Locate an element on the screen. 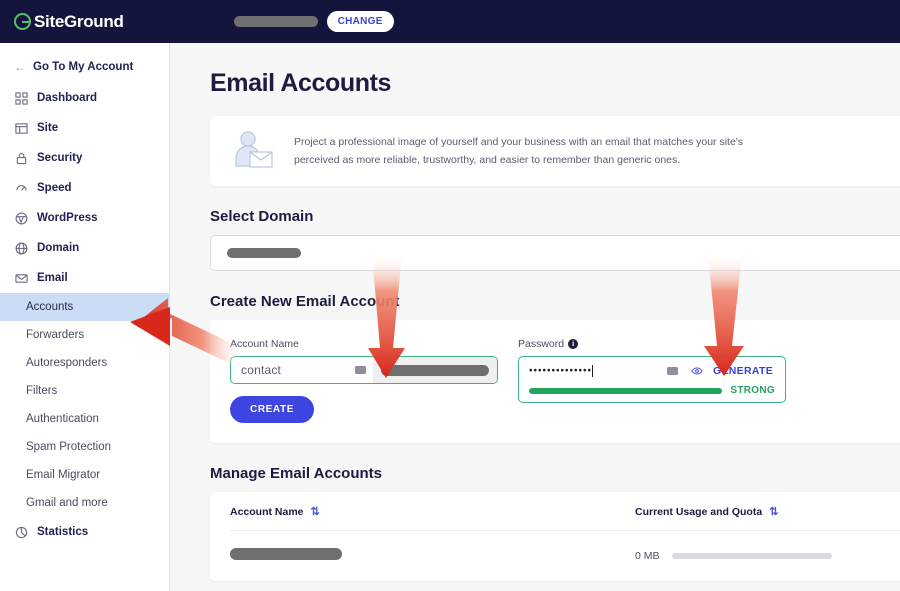  table-row: 0 MB is located at coordinates (565, 556).